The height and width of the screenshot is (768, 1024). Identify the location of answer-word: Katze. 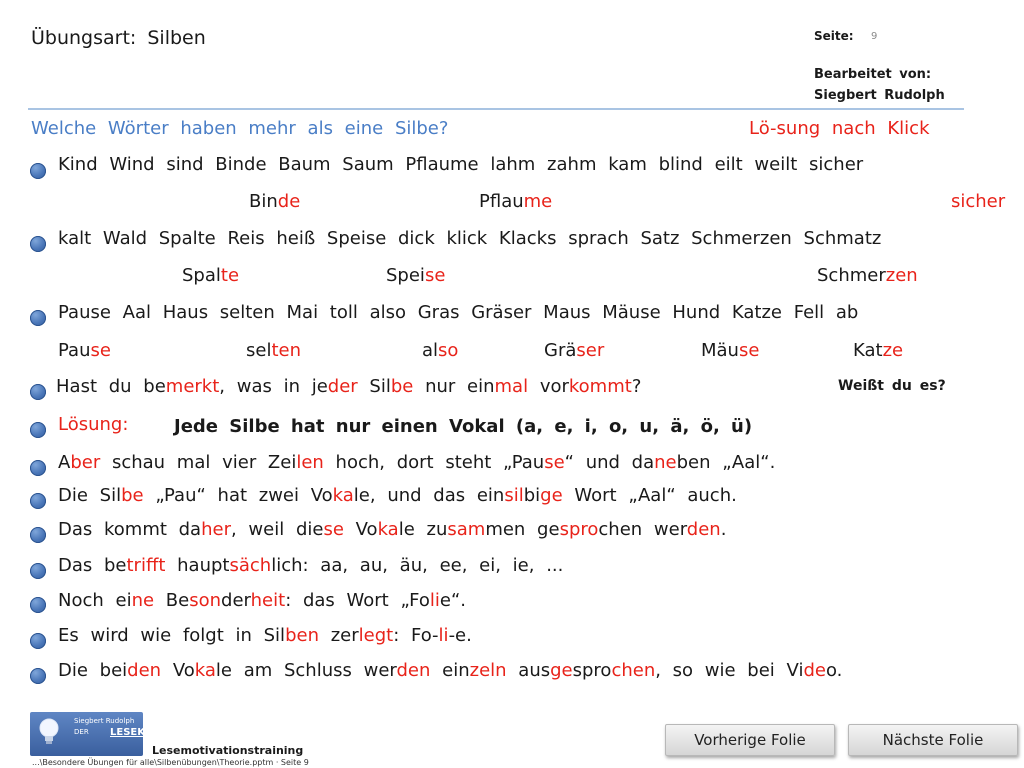
(878, 350).